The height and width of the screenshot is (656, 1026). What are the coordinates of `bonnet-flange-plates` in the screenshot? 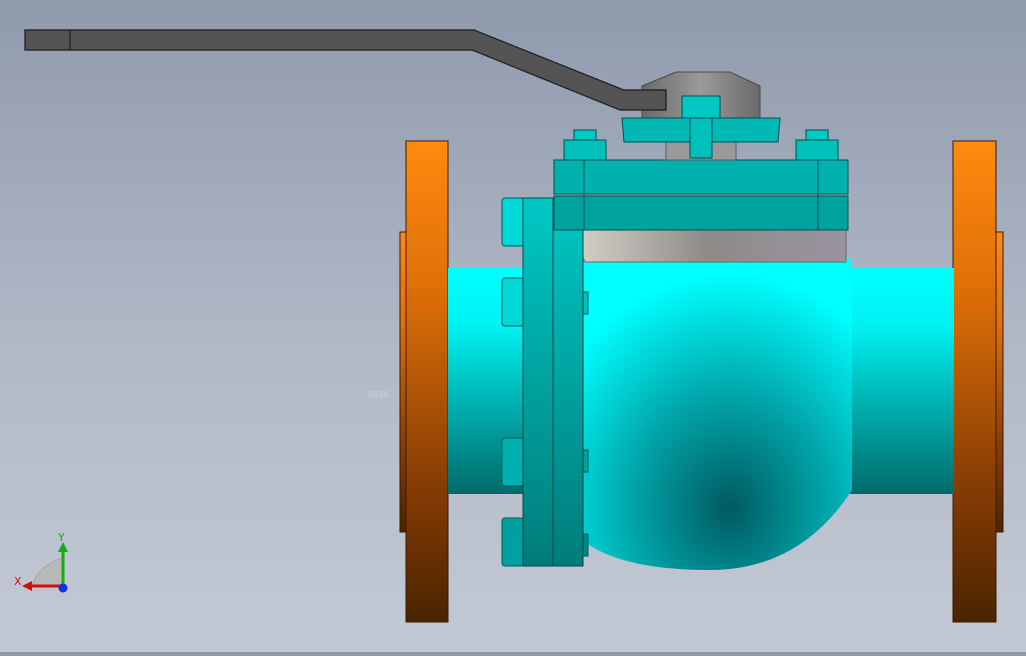 It's located at (701, 195).